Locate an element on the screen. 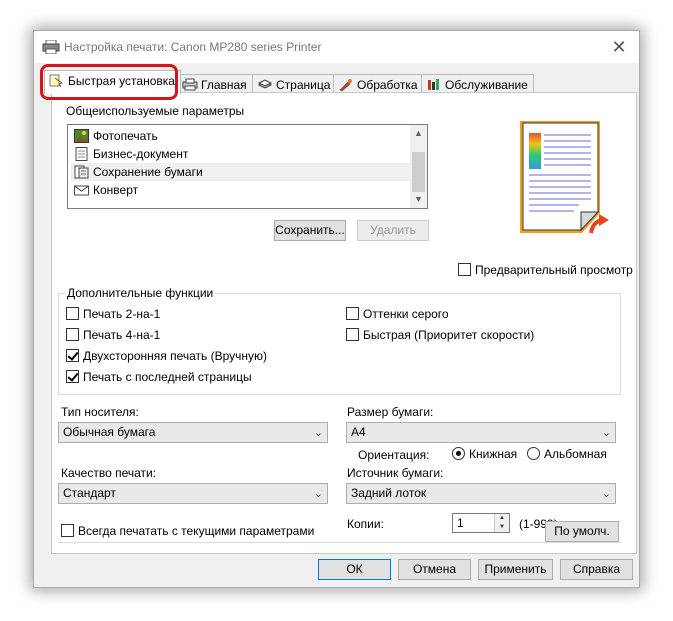 The image size is (673, 621). print-quality-select: Стандарт ⌄ is located at coordinates (193, 493).